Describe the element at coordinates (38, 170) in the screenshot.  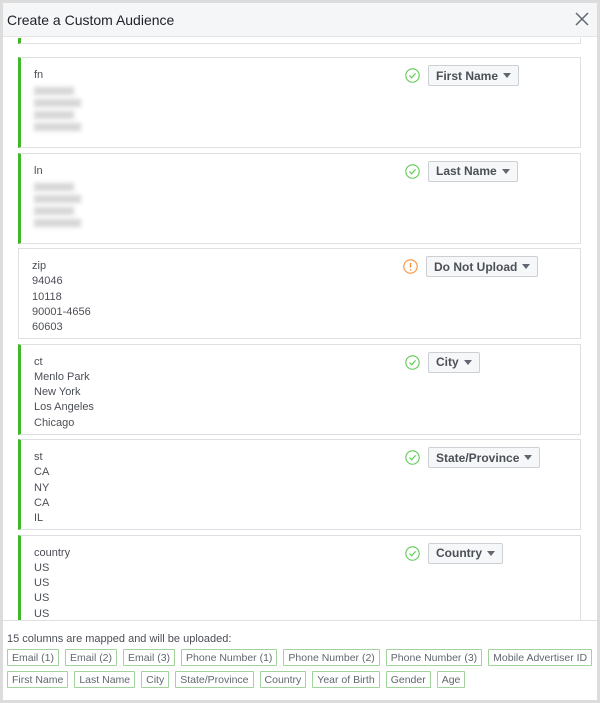
I see `column-header: ln` at that location.